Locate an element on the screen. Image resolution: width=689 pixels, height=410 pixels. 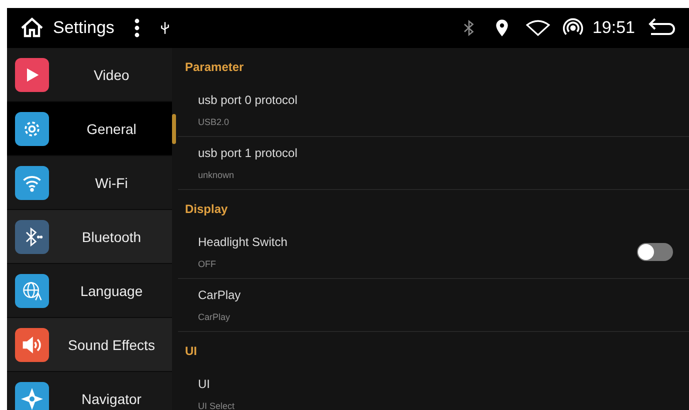
sidebar-item: Navigator is located at coordinates (89, 391).